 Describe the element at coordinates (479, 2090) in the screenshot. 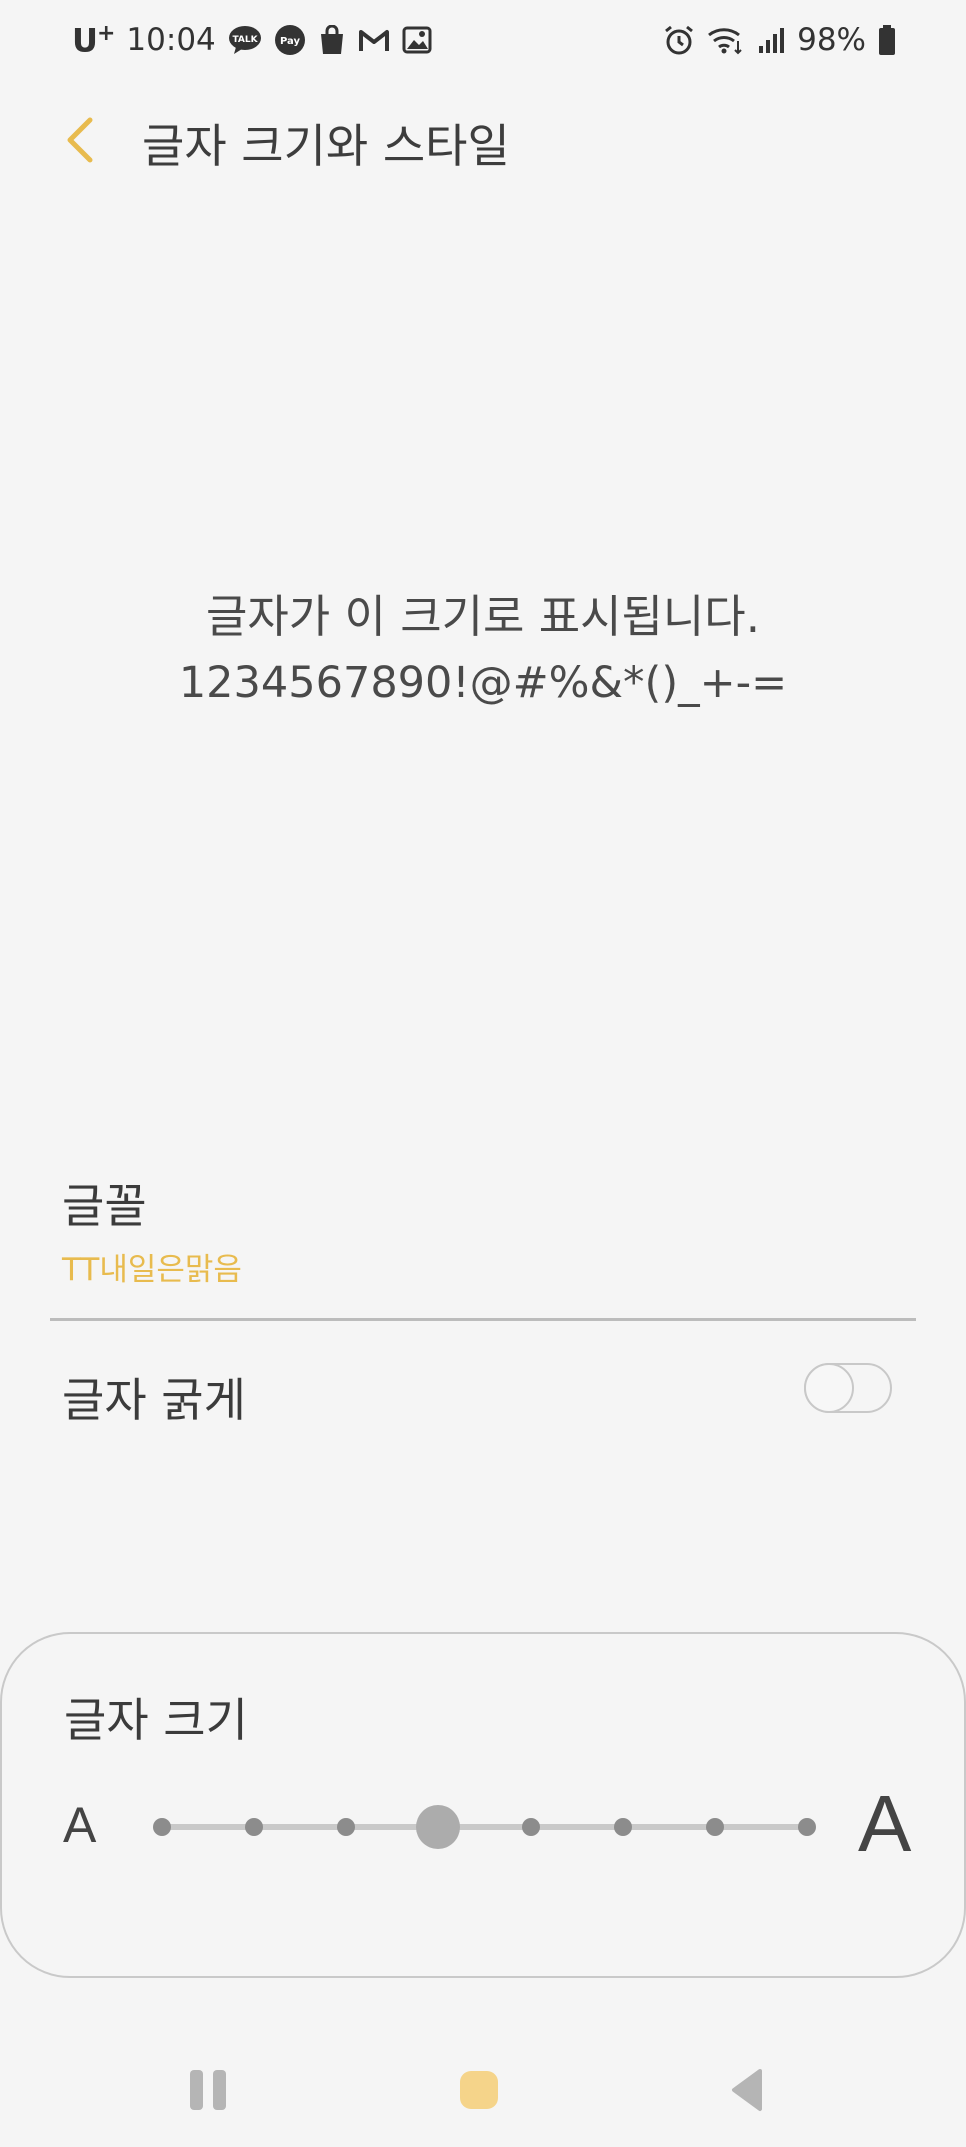

I see `home-button` at that location.